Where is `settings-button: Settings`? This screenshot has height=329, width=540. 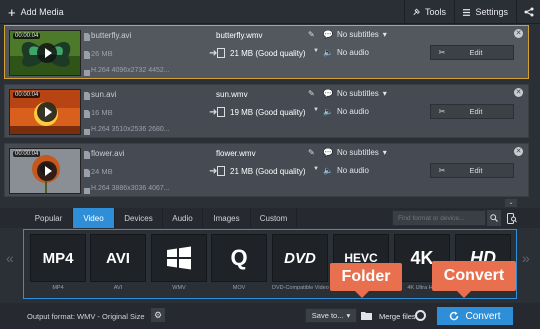 settings-button: Settings is located at coordinates (485, 12).